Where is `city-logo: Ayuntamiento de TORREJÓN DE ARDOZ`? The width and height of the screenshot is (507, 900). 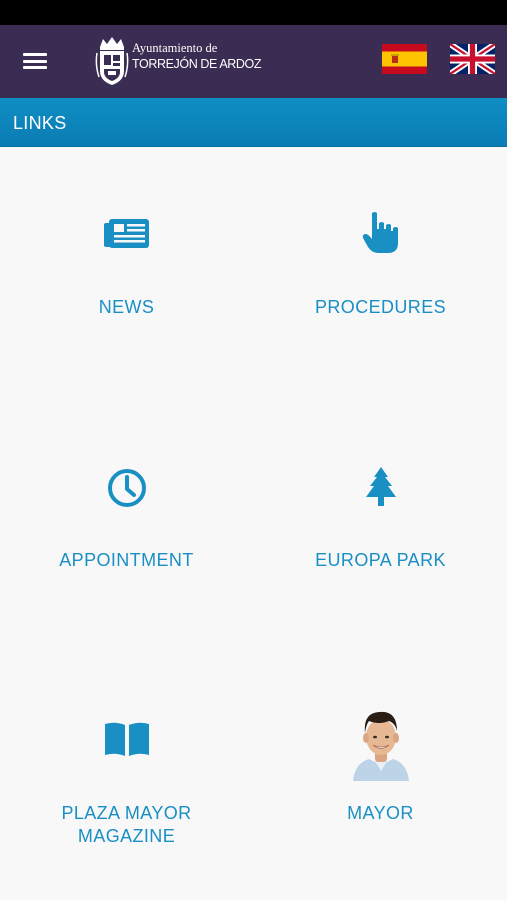
city-logo: Ayuntamiento de TORREJÓN DE ARDOZ is located at coordinates (178, 61).